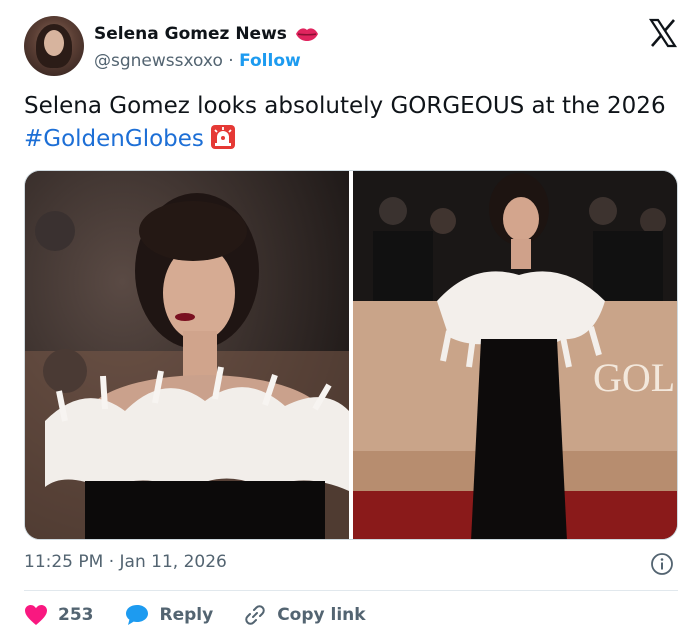 Image resolution: width=700 pixels, height=642 pixels. I want to click on copy-link-button: Copy link, so click(304, 615).